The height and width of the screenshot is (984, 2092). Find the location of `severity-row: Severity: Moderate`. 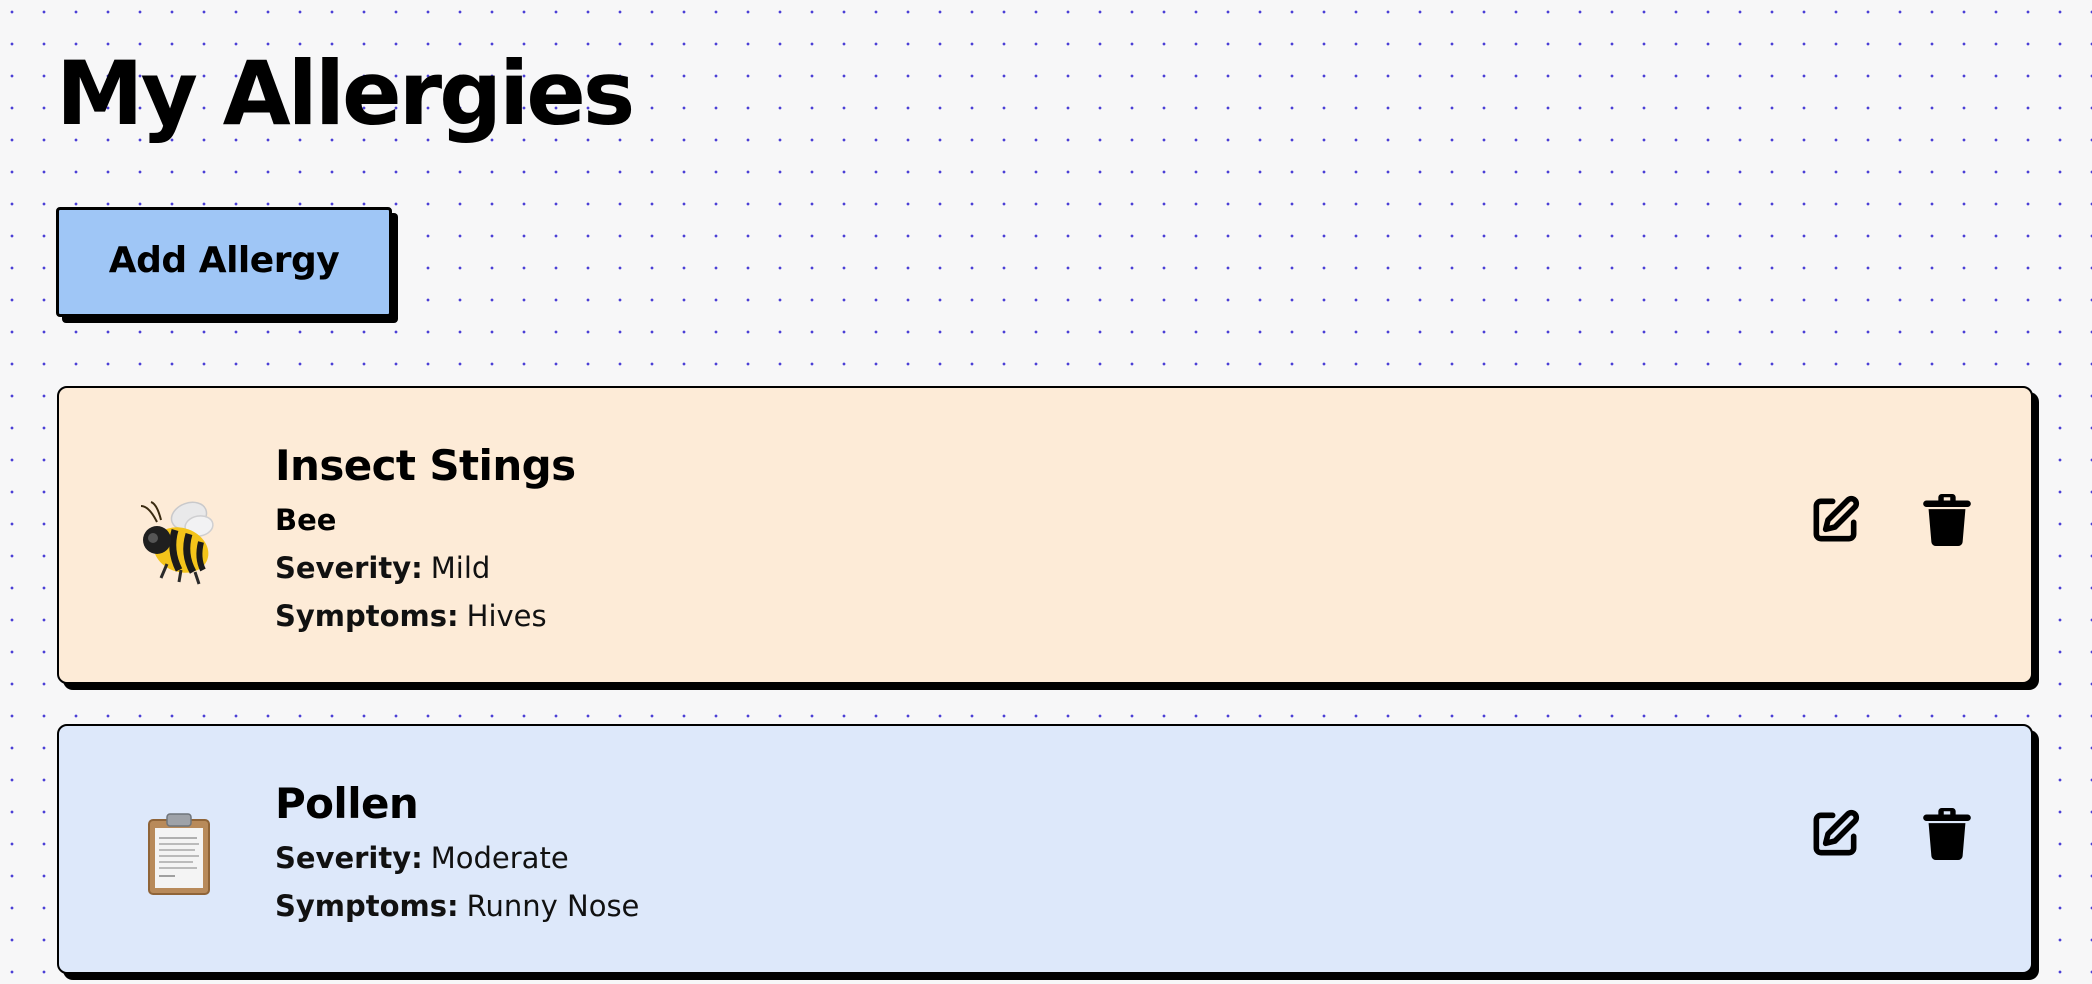

severity-row: Severity: Moderate is located at coordinates (457, 858).